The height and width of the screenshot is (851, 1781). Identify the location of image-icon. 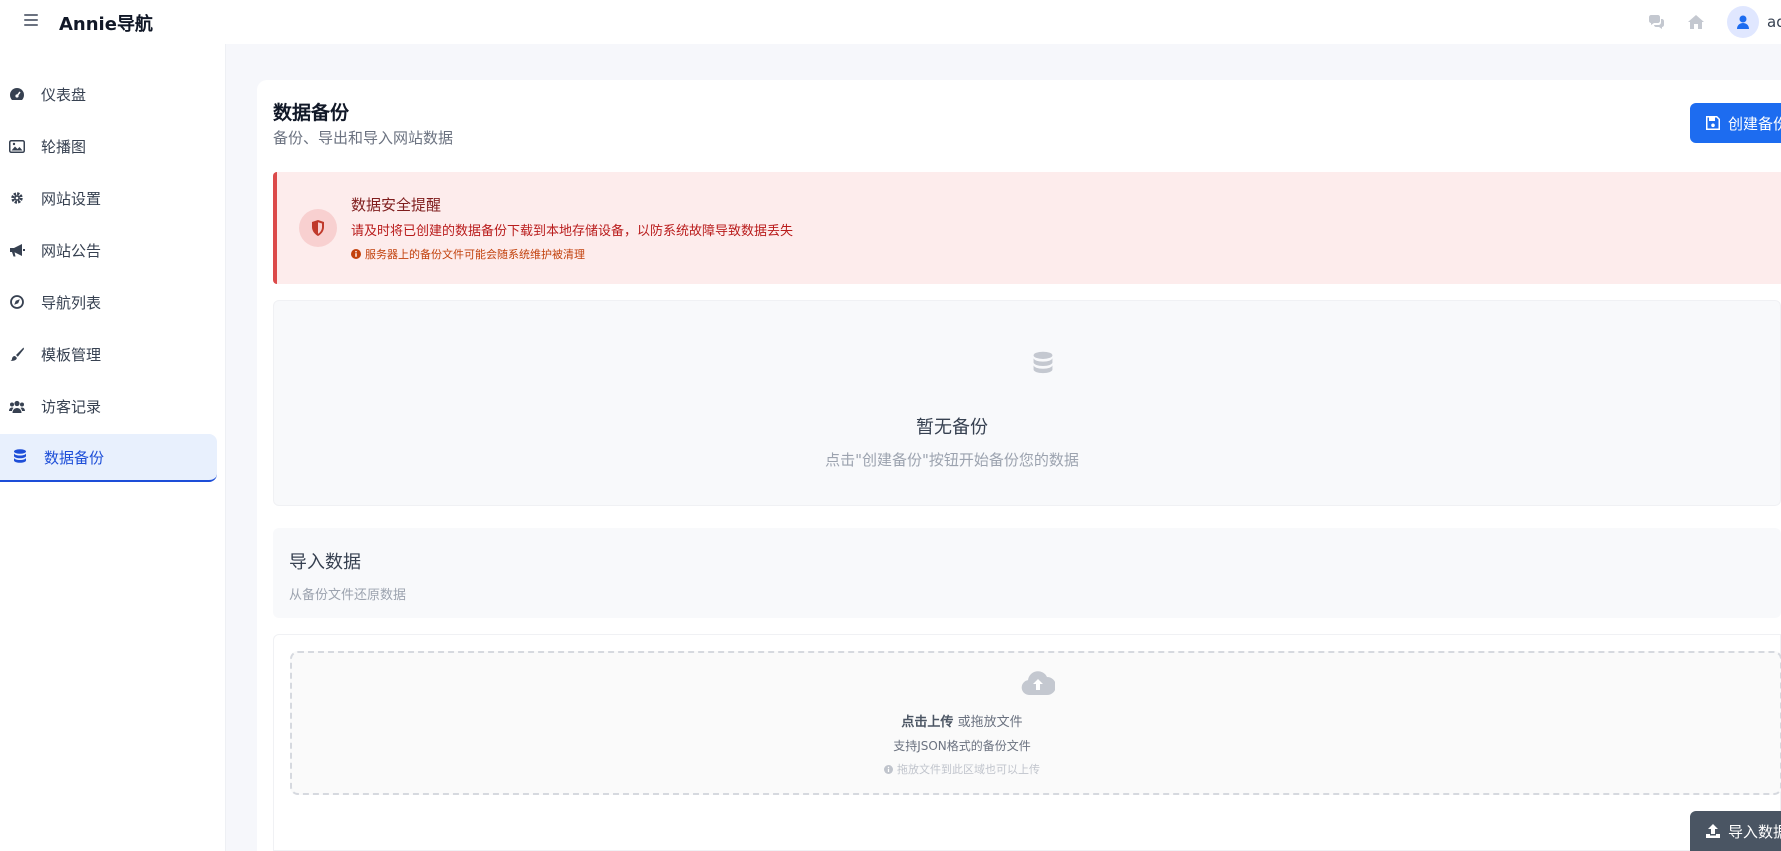
(17, 146).